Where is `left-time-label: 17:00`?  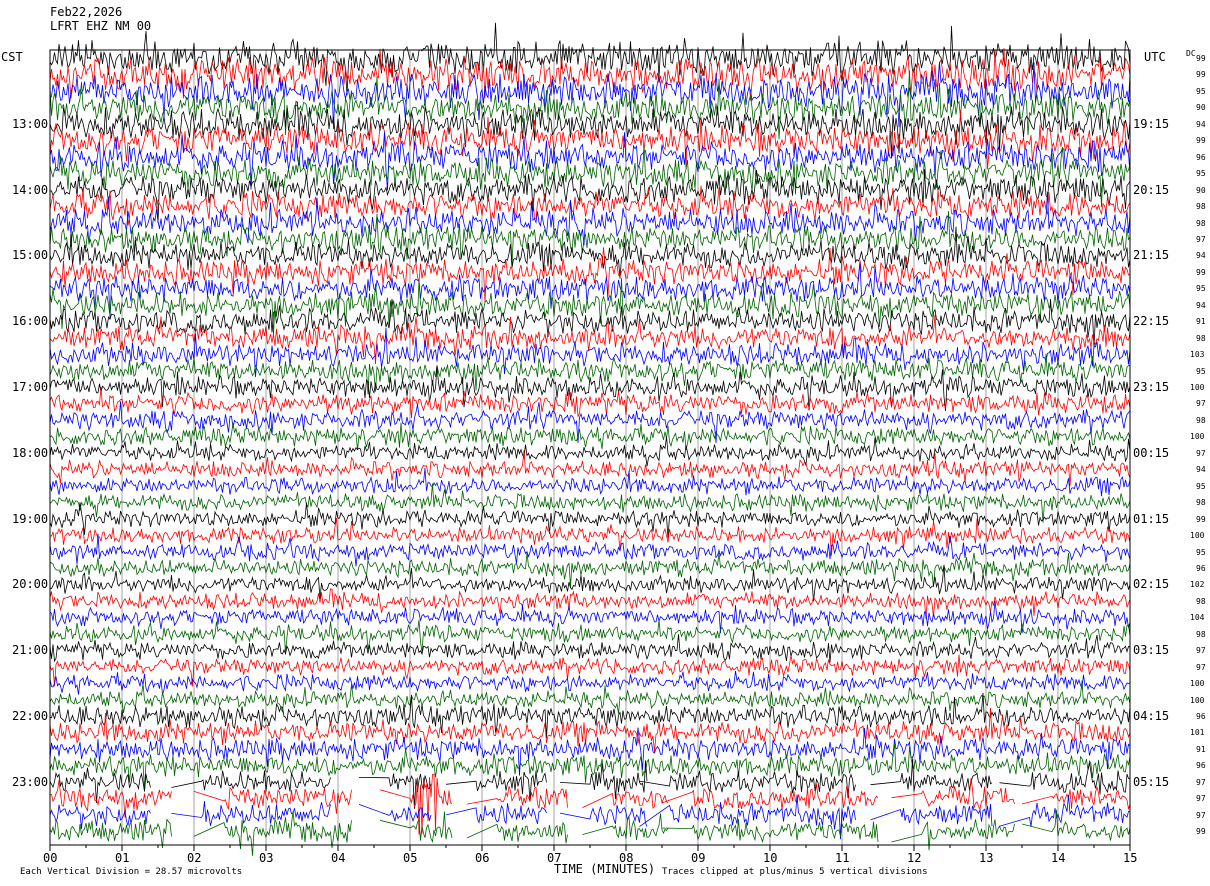 left-time-label: 17:00 is located at coordinates (30, 387).